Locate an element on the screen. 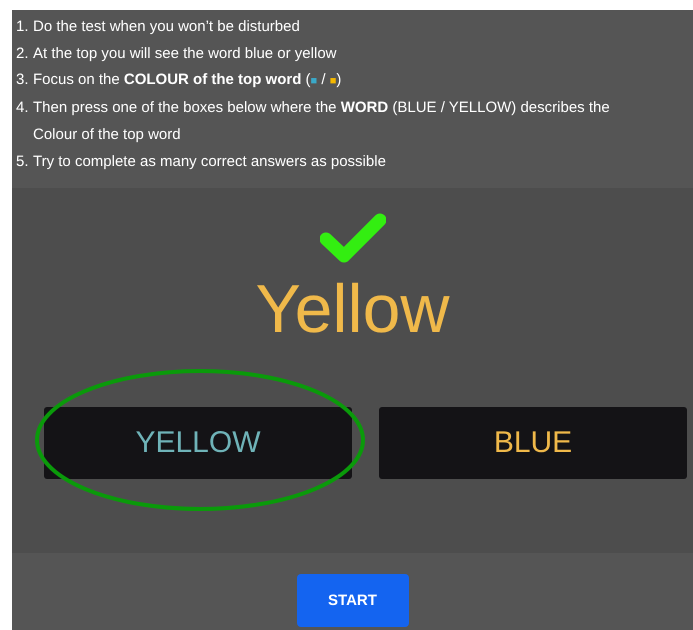 The width and height of the screenshot is (693, 630). instruction-text: Try to complete as many correct answers as possible is located at coordinates (210, 162).